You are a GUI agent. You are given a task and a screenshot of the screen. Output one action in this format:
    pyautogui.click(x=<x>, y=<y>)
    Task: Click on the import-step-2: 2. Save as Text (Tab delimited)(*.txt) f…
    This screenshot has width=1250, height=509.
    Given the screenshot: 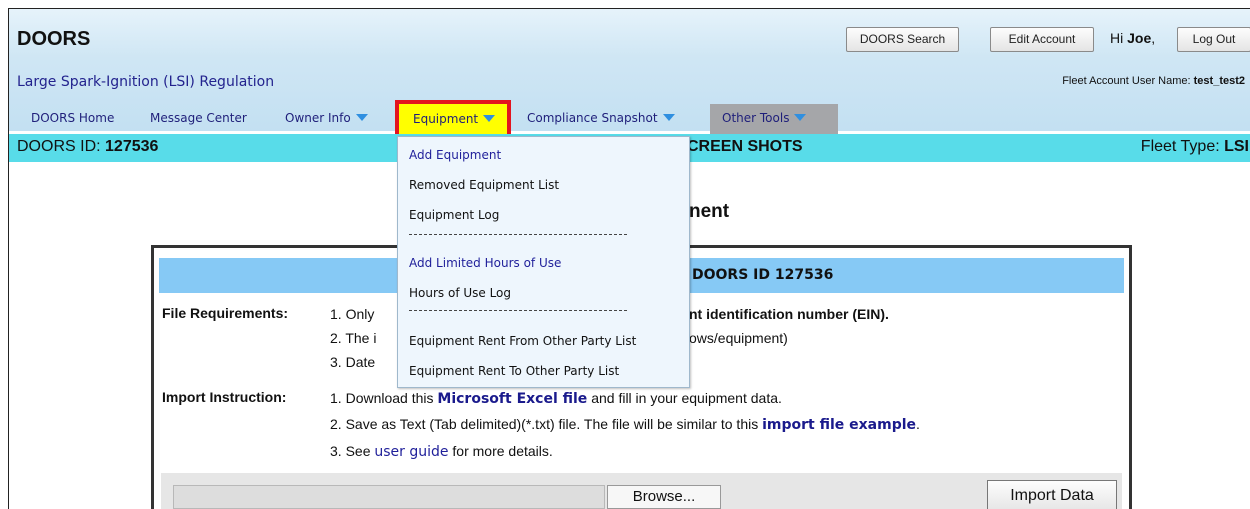 What is the action you would take?
    pyautogui.click(x=625, y=424)
    